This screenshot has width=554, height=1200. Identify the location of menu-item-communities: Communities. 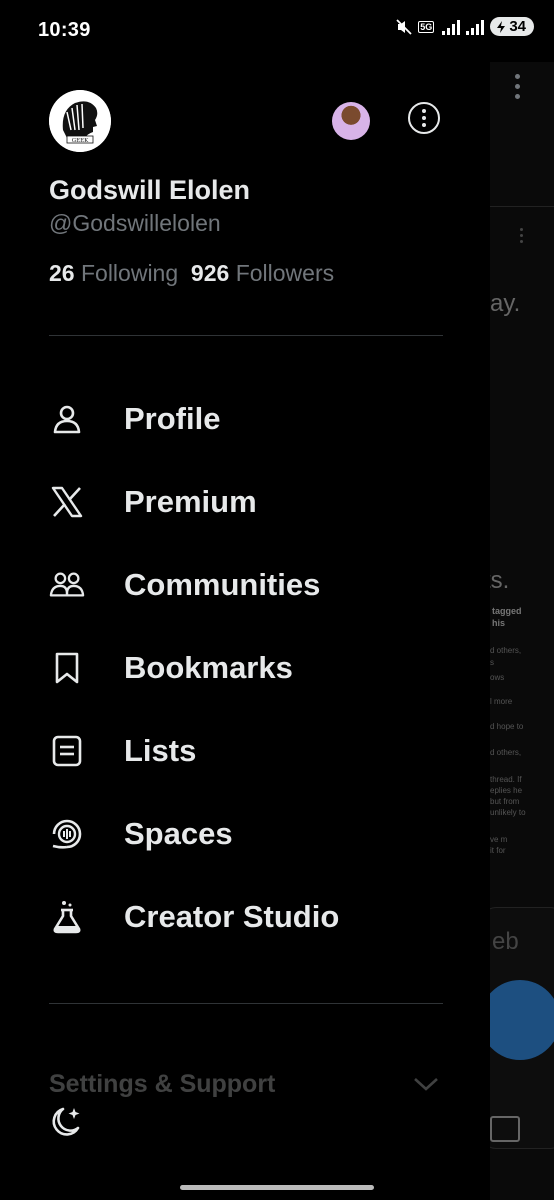
(245, 585).